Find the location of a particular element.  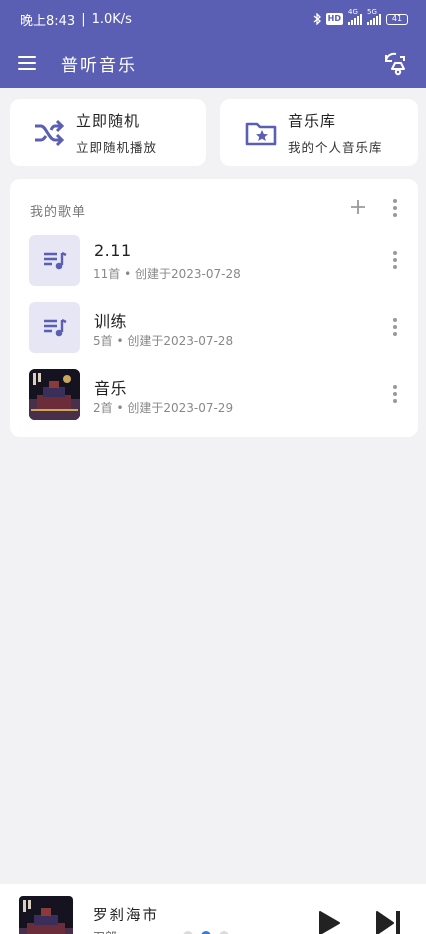

playlist-meta: 2首 • 创建于2023-07-29 is located at coordinates (163, 408).